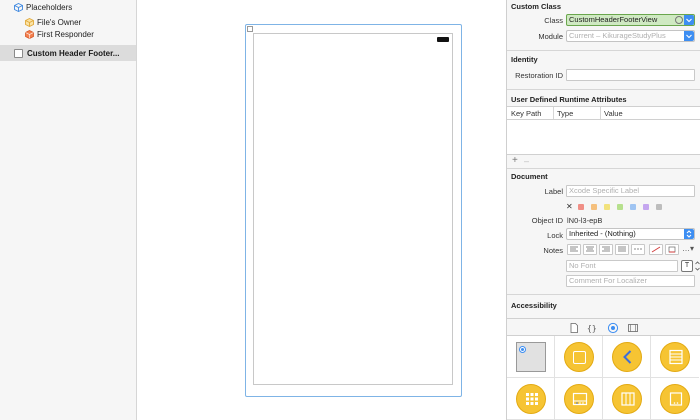 This screenshot has height=420, width=700. Describe the element at coordinates (585, 220) in the screenshot. I see `object-id-value: lN0-l3-epB` at that location.